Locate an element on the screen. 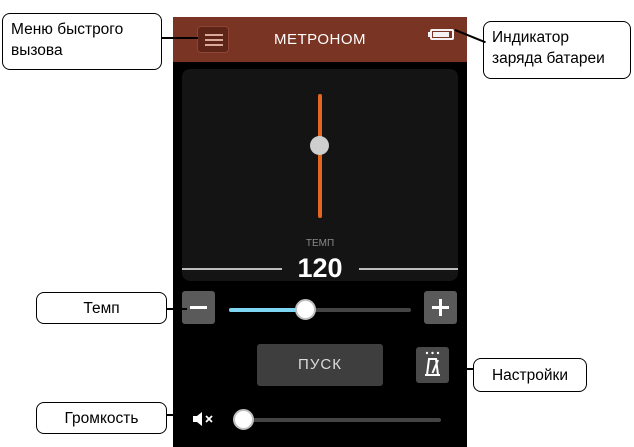  tempo-slider is located at coordinates (320, 309).